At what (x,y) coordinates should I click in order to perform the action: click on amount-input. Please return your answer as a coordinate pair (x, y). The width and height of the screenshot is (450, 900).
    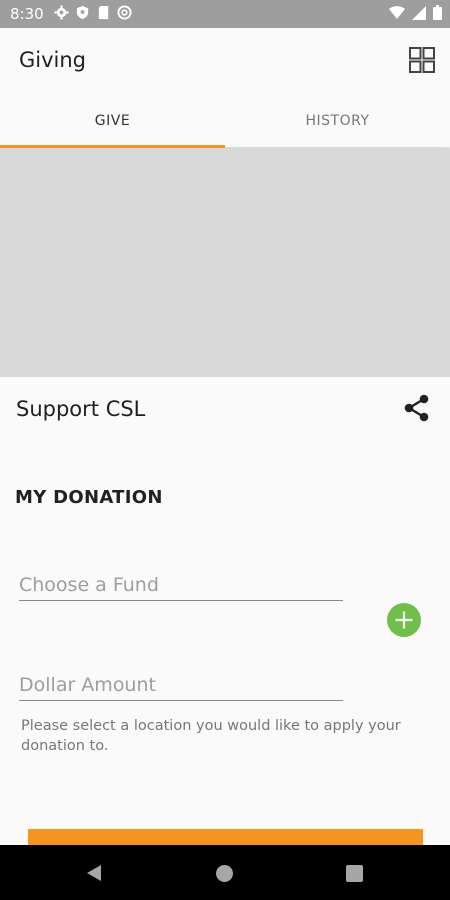
    Looking at the image, I should click on (181, 687).